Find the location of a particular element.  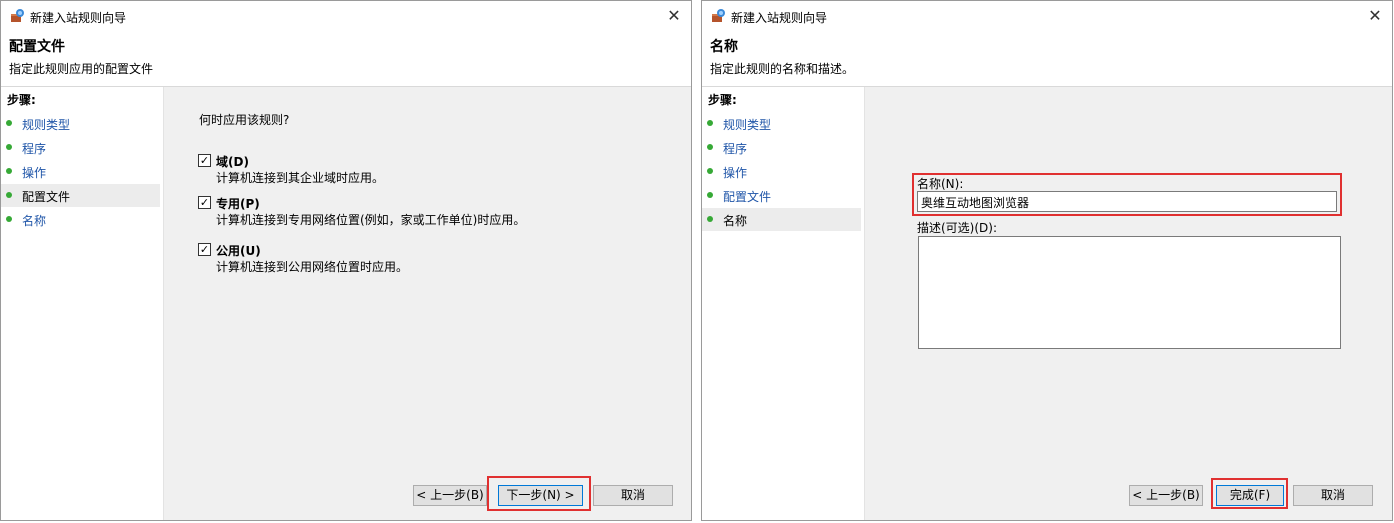

page-header: 名称 指定此规则的名称和描述。 is located at coordinates (1047, 59).